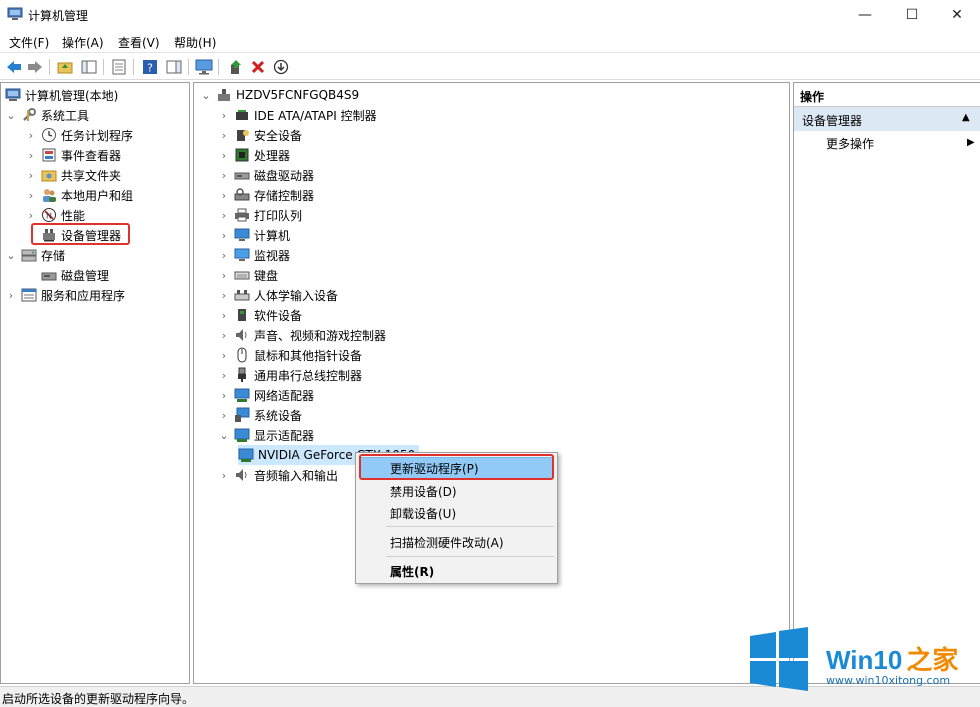  I want to click on device-category-storage-controller: › 存储控制器, so click(266, 195).